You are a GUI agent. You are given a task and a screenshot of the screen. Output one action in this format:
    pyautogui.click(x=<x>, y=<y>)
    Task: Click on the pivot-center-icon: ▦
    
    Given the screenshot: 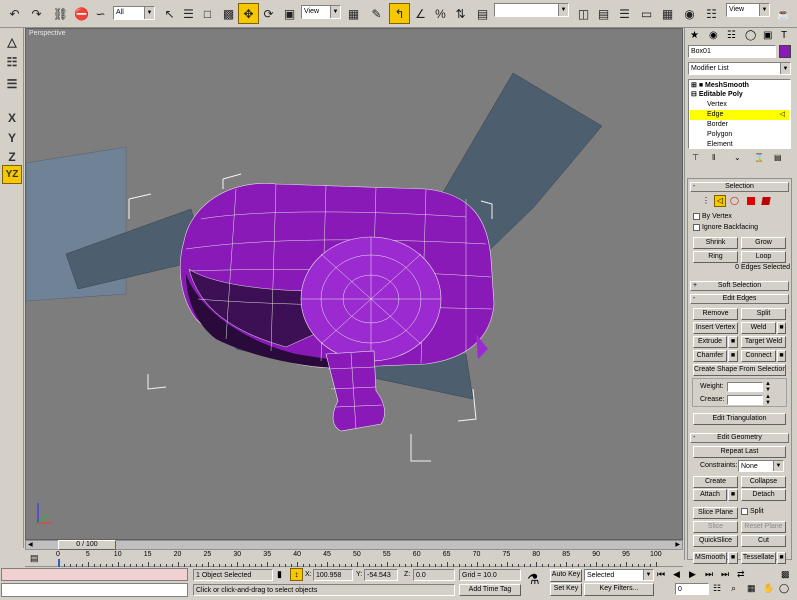 What is the action you would take?
    pyautogui.click(x=353, y=13)
    